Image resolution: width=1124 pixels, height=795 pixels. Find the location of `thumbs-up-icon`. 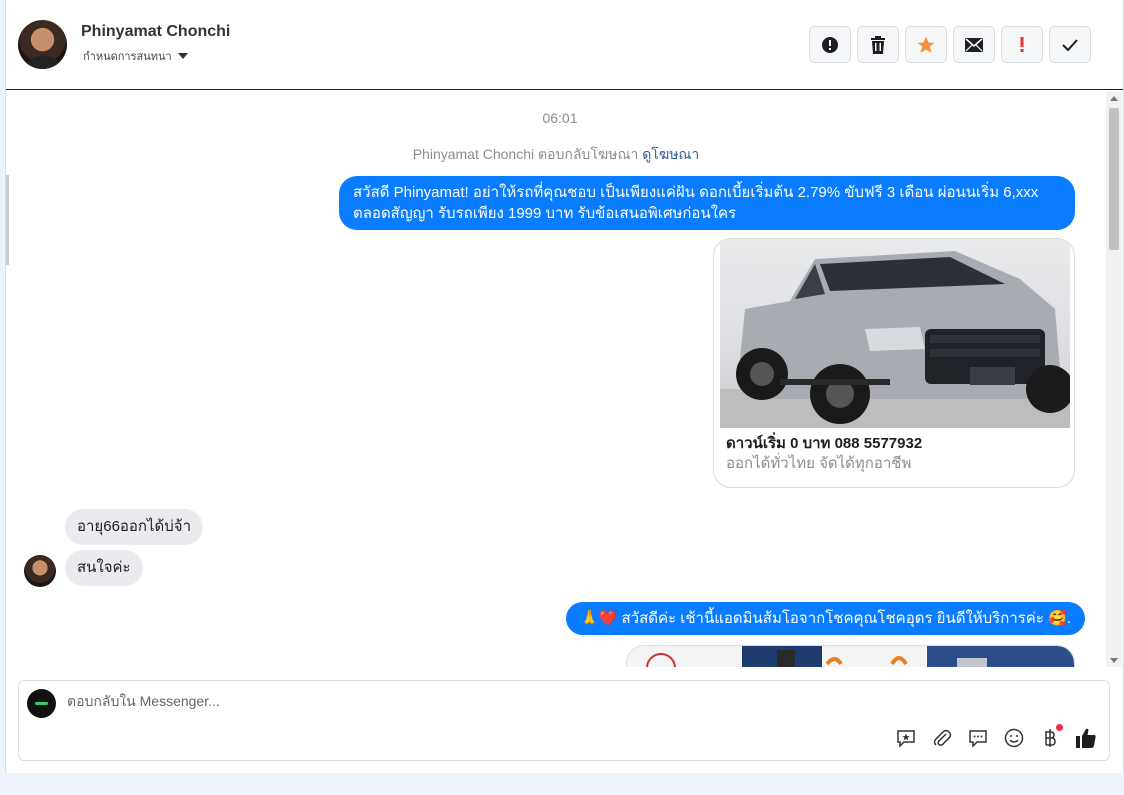

thumbs-up-icon is located at coordinates (1086, 738).